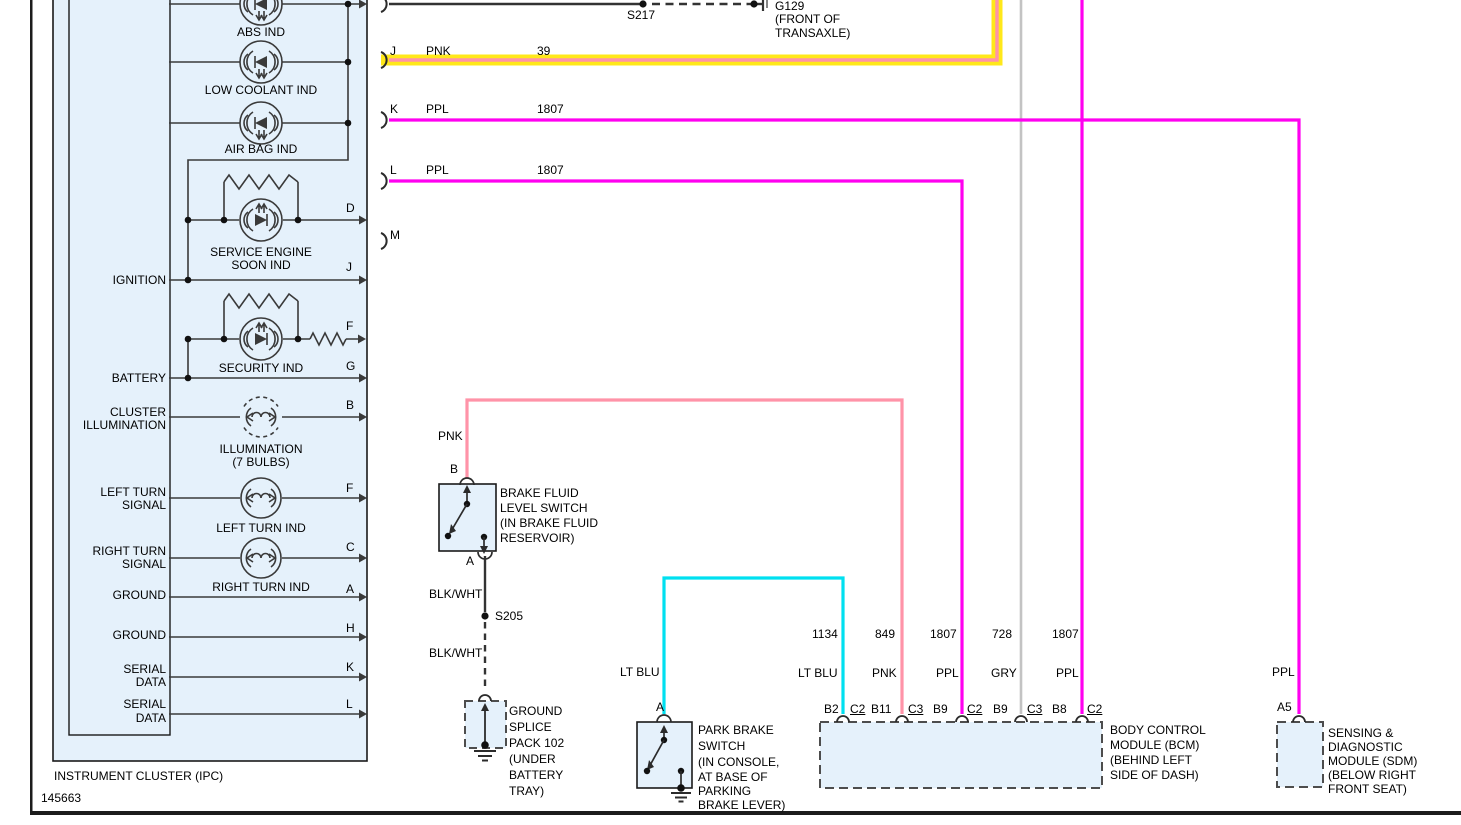  I want to click on ground-g129-loc2: TRANSAXLE), so click(813, 33).